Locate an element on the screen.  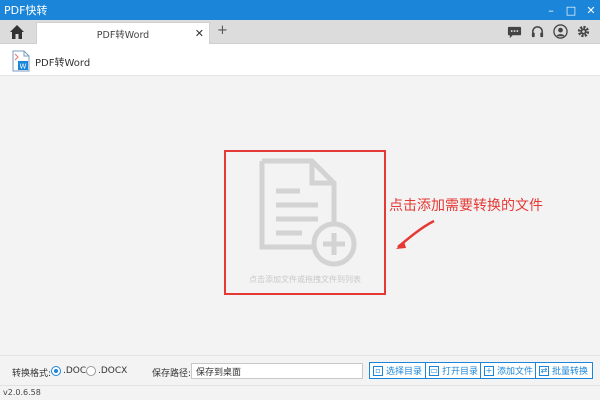
toolbar-icons is located at coordinates (549, 31).